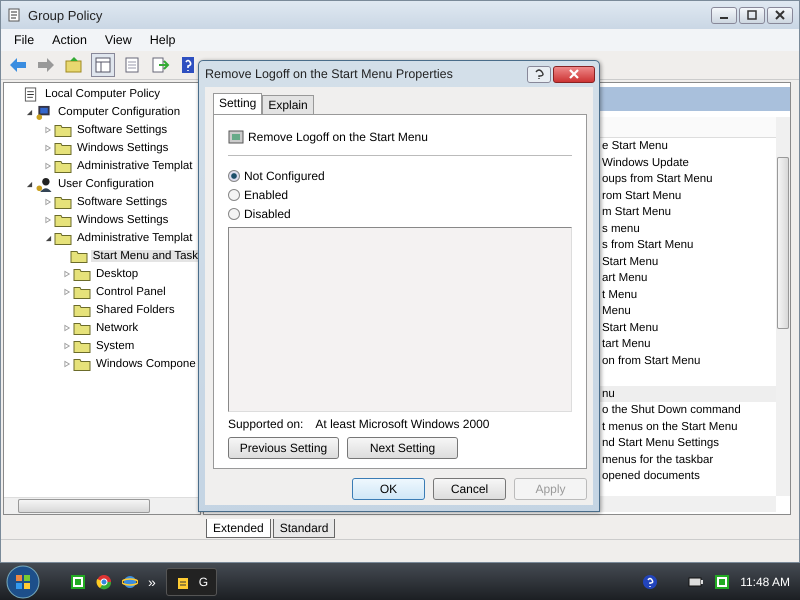  What do you see at coordinates (402, 448) in the screenshot?
I see `navigation-button: Next Setting` at bounding box center [402, 448].